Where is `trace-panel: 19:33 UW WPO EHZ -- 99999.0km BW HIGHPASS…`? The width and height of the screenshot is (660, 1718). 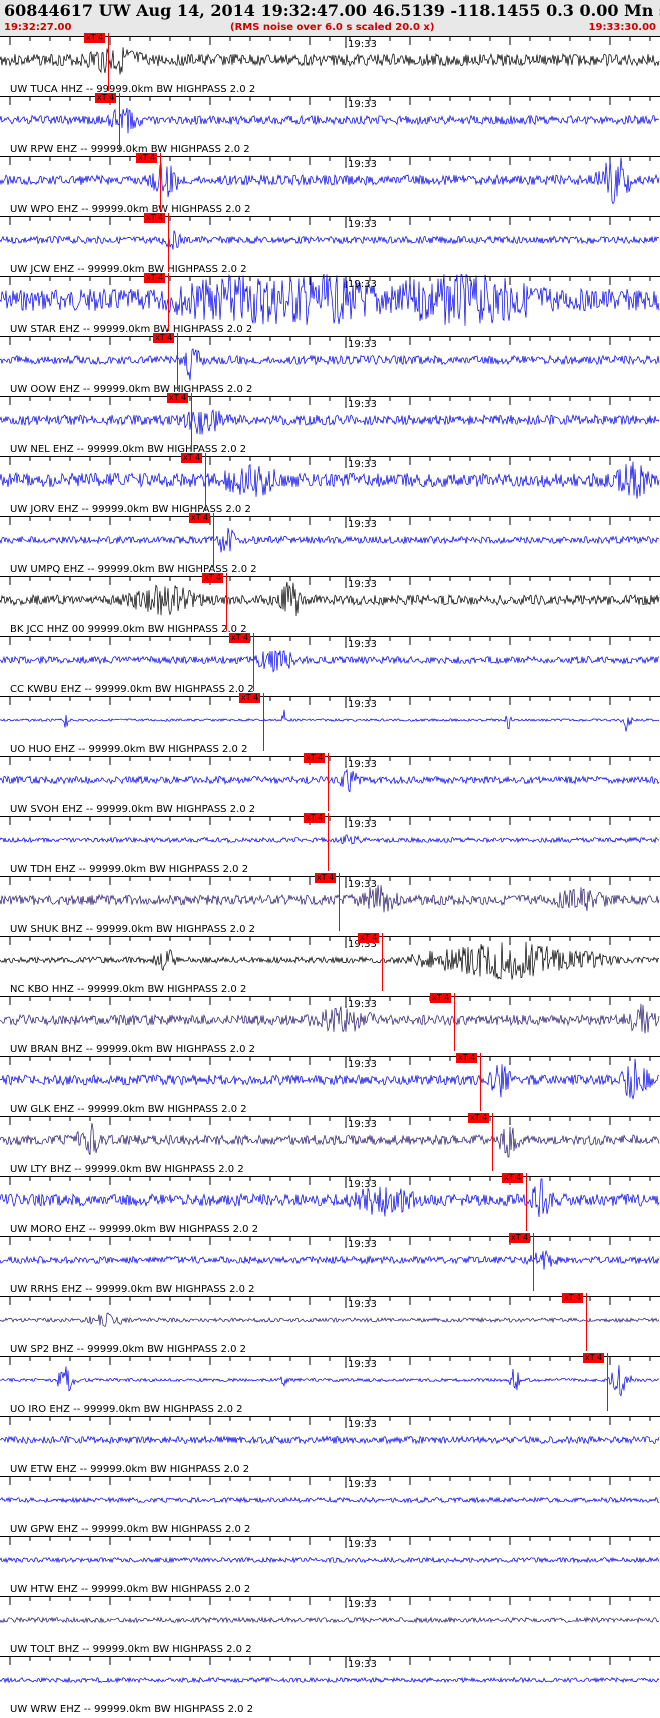 trace-panel: 19:33 UW WPO EHZ -- 99999.0km BW HIGHPASS… is located at coordinates (330, 184).